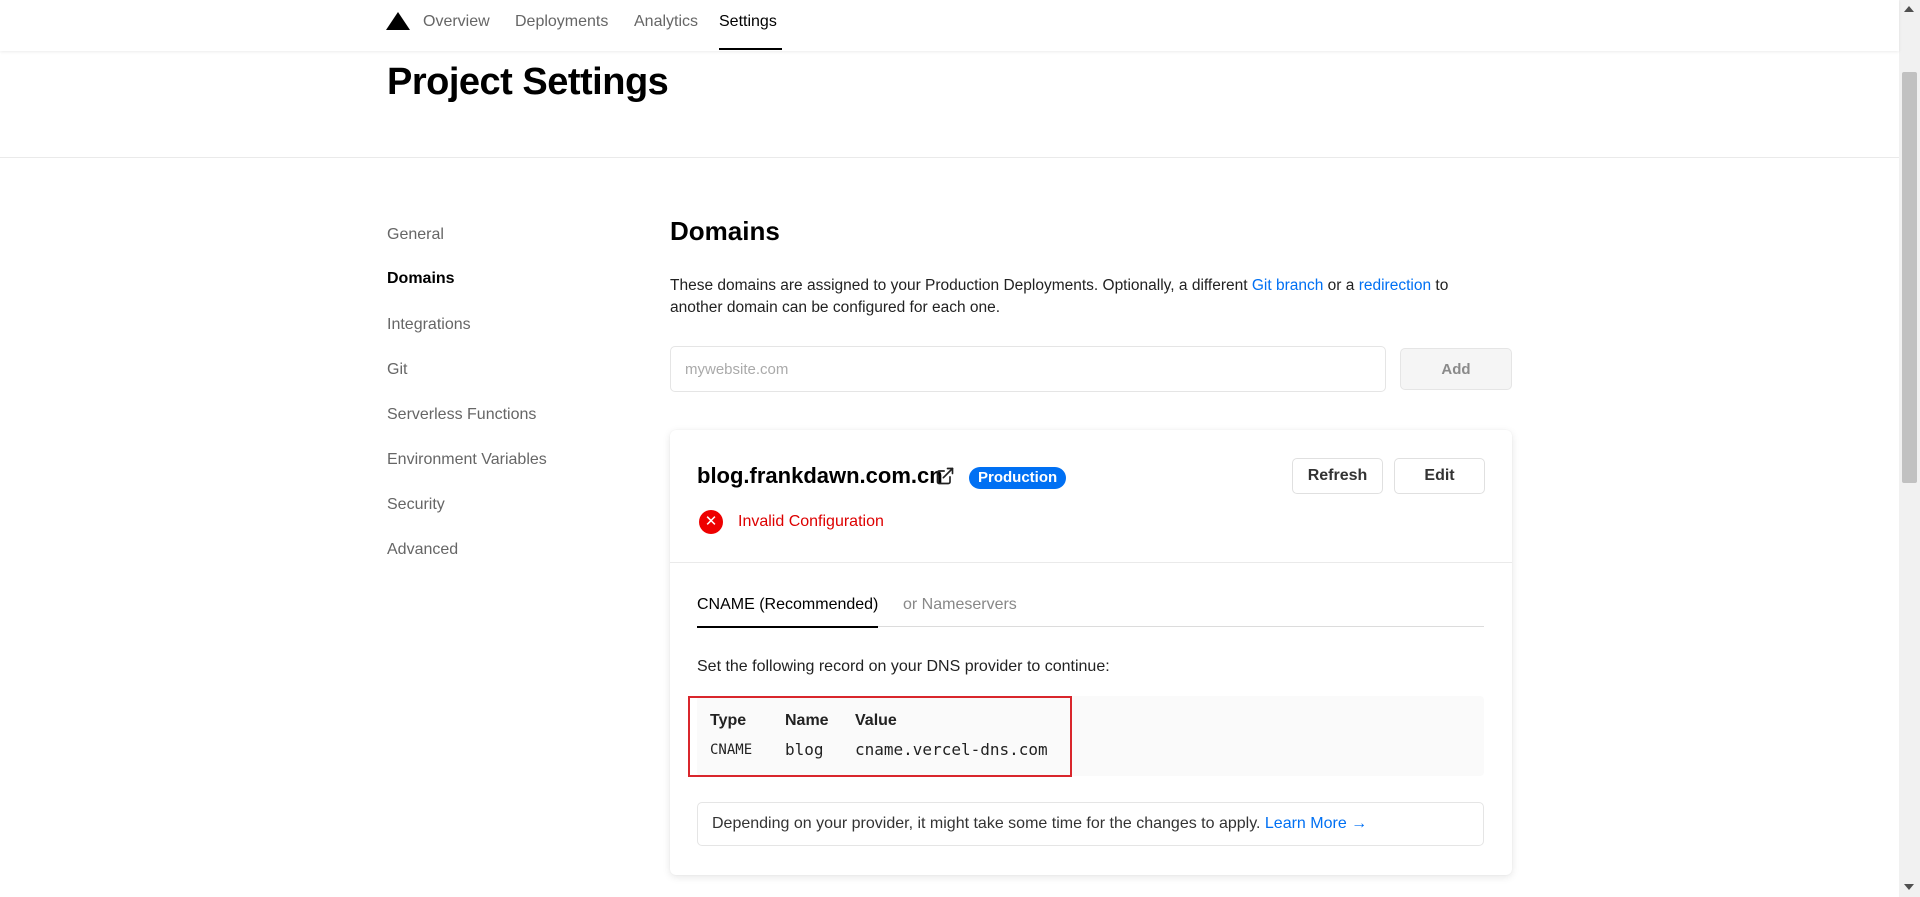  Describe the element at coordinates (880, 736) in the screenshot. I see `record-highlight-frame` at that location.